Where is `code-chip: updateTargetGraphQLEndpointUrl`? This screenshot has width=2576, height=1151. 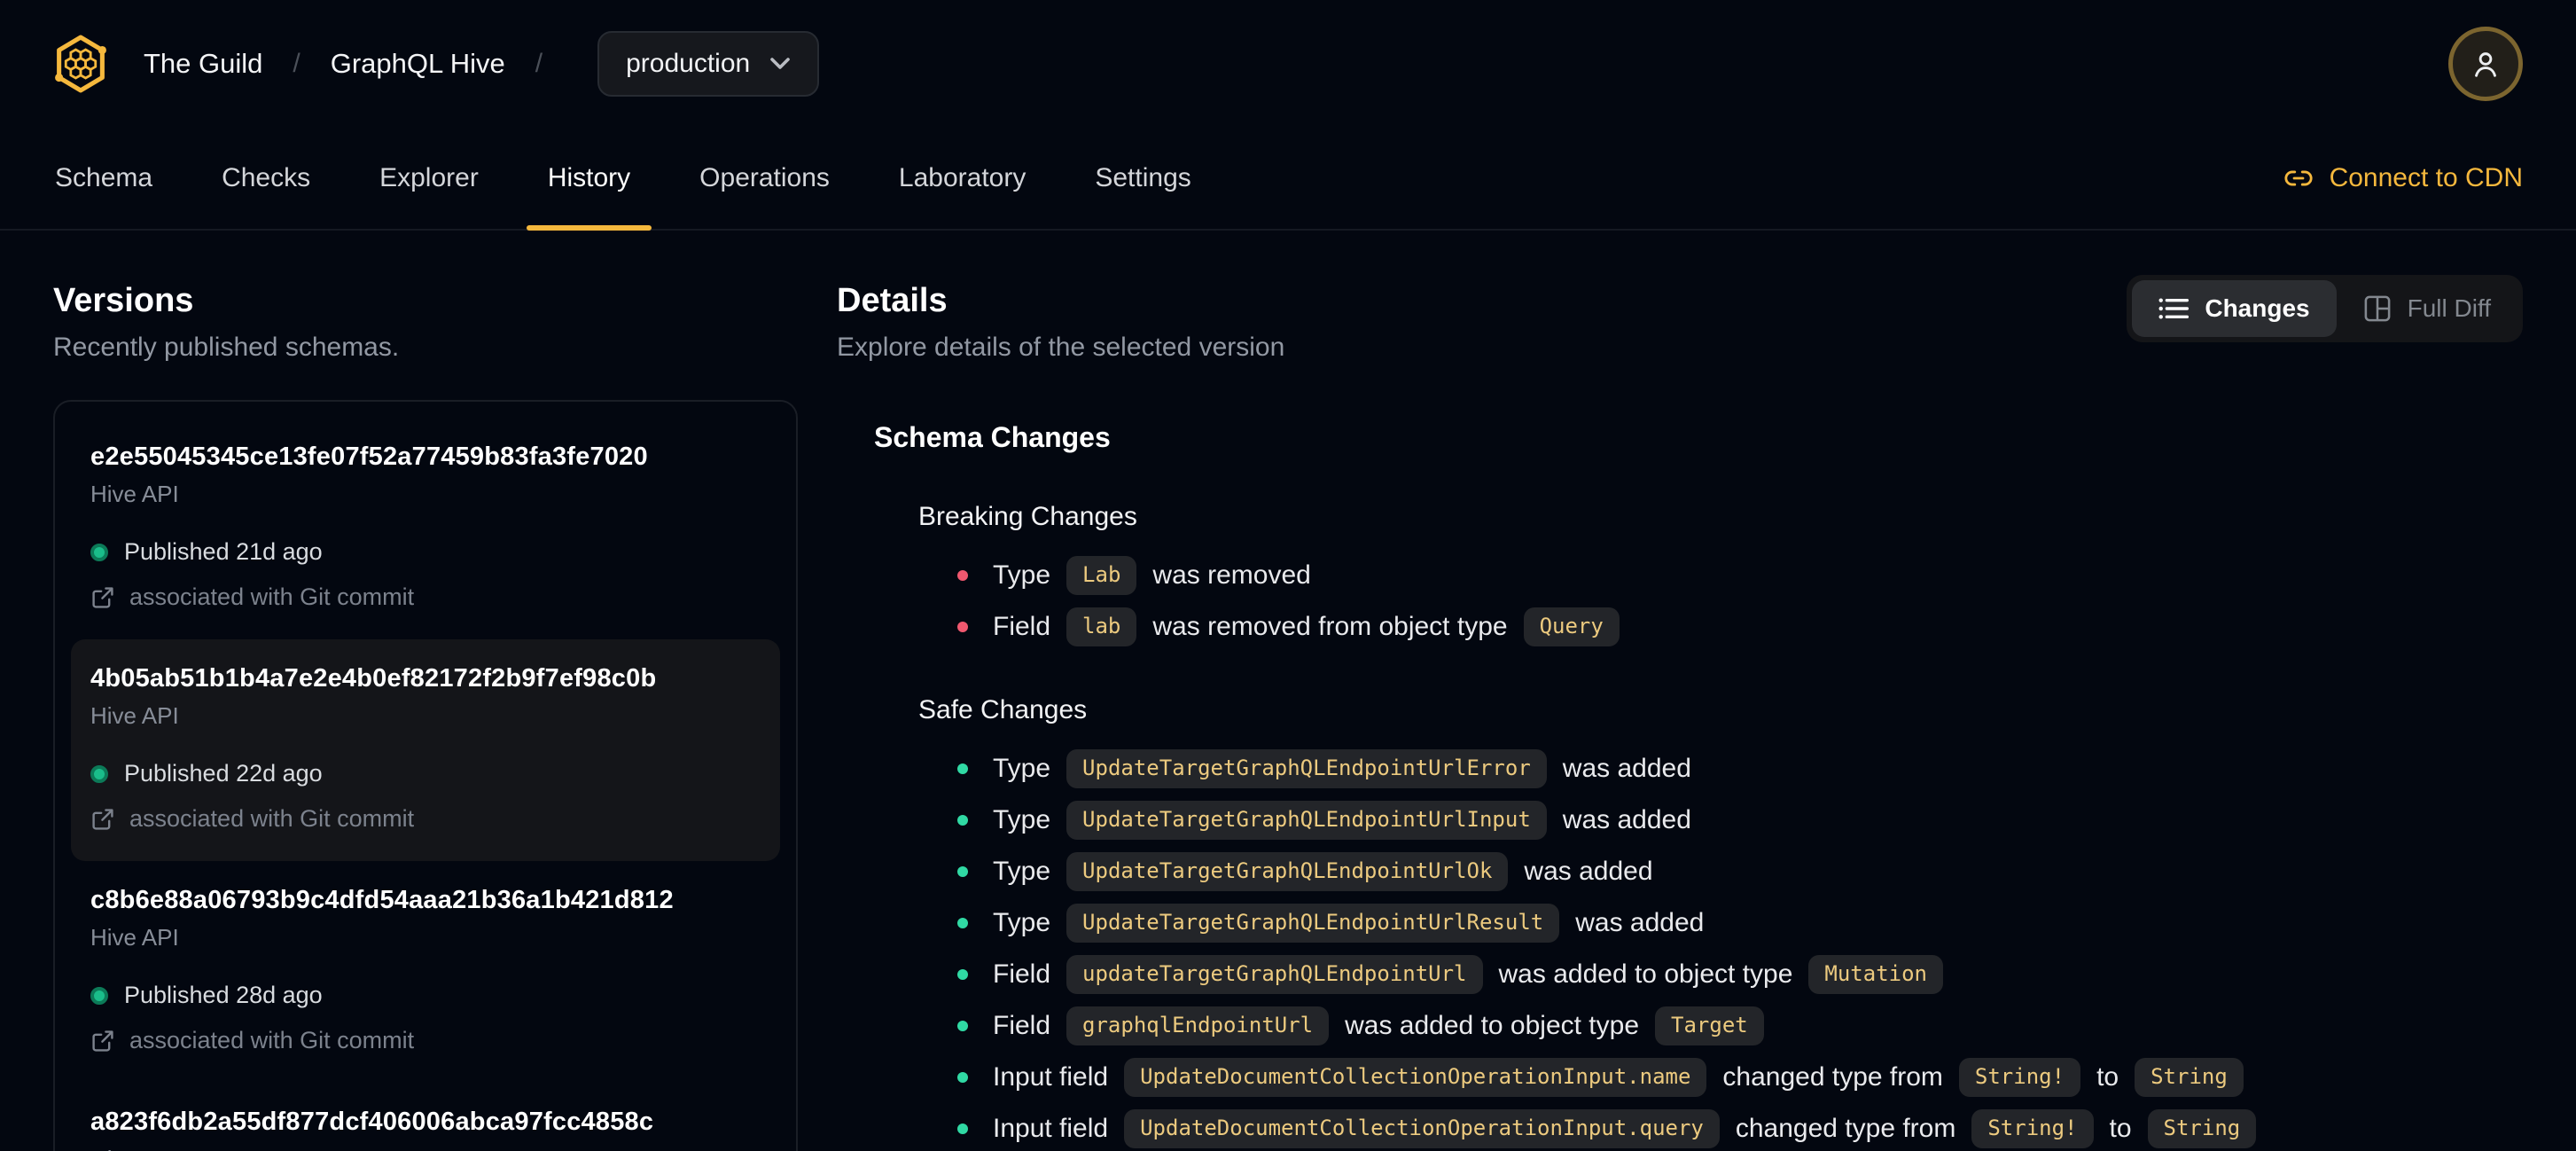 code-chip: updateTargetGraphQLEndpointUrl is located at coordinates (1274, 974).